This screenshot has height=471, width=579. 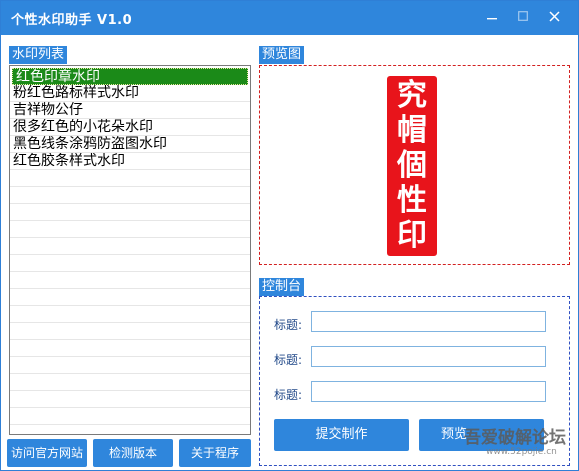 What do you see at coordinates (523, 18) in the screenshot?
I see `maximize-icon` at bounding box center [523, 18].